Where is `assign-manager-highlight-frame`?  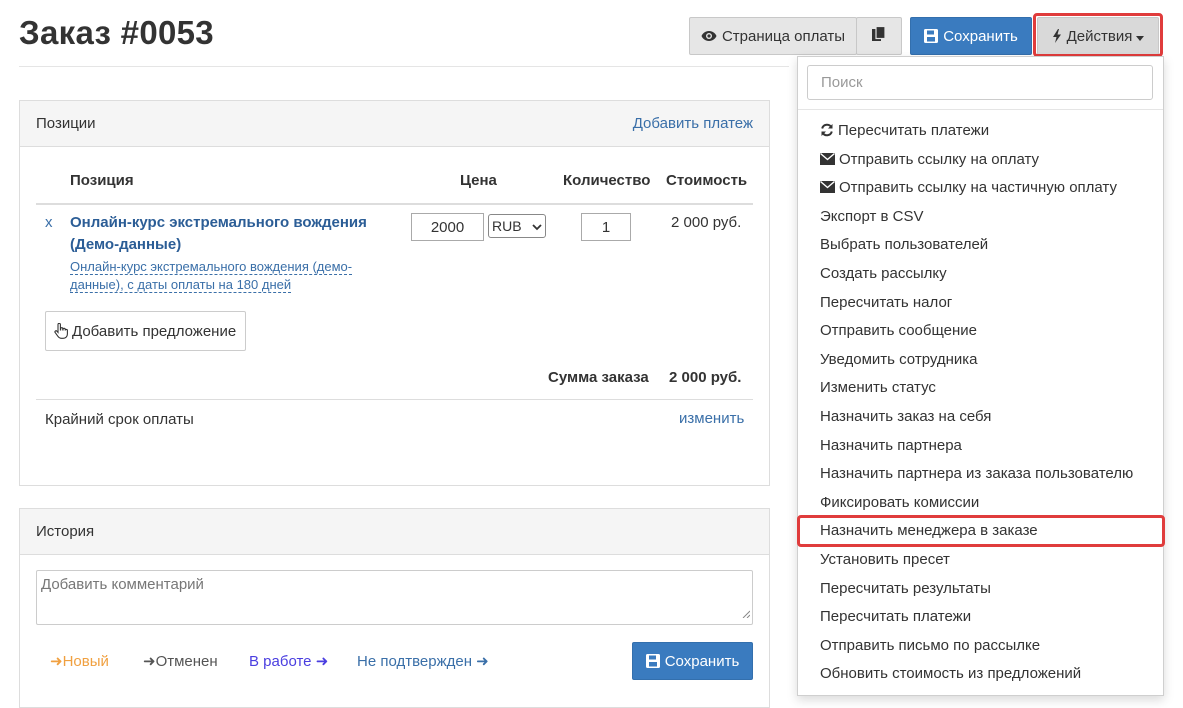
assign-manager-highlight-frame is located at coordinates (981, 531).